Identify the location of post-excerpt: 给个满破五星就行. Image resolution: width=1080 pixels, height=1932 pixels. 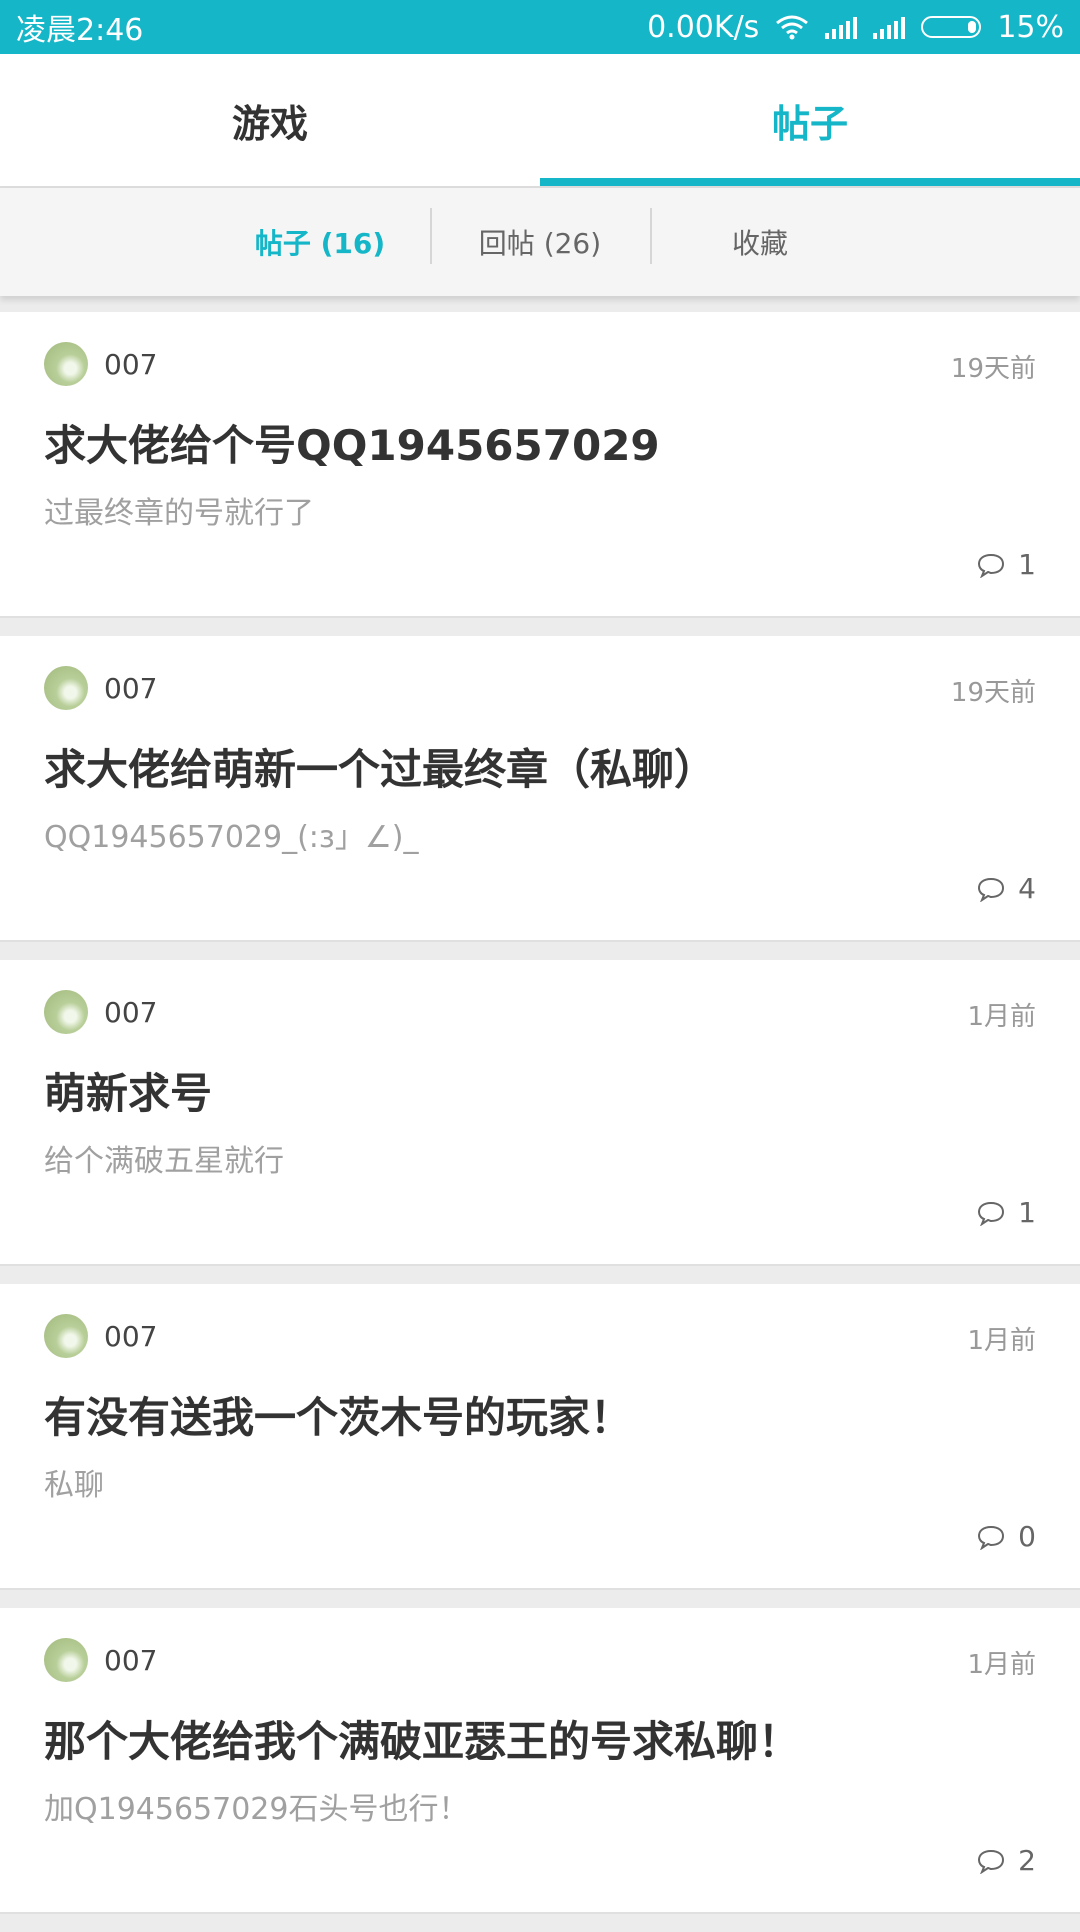
(164, 1161).